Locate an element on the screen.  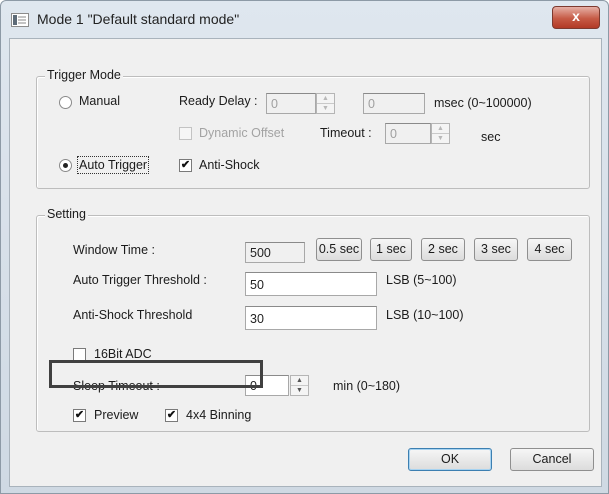
sleep-timeout-unit: min (0~180) is located at coordinates (367, 386).